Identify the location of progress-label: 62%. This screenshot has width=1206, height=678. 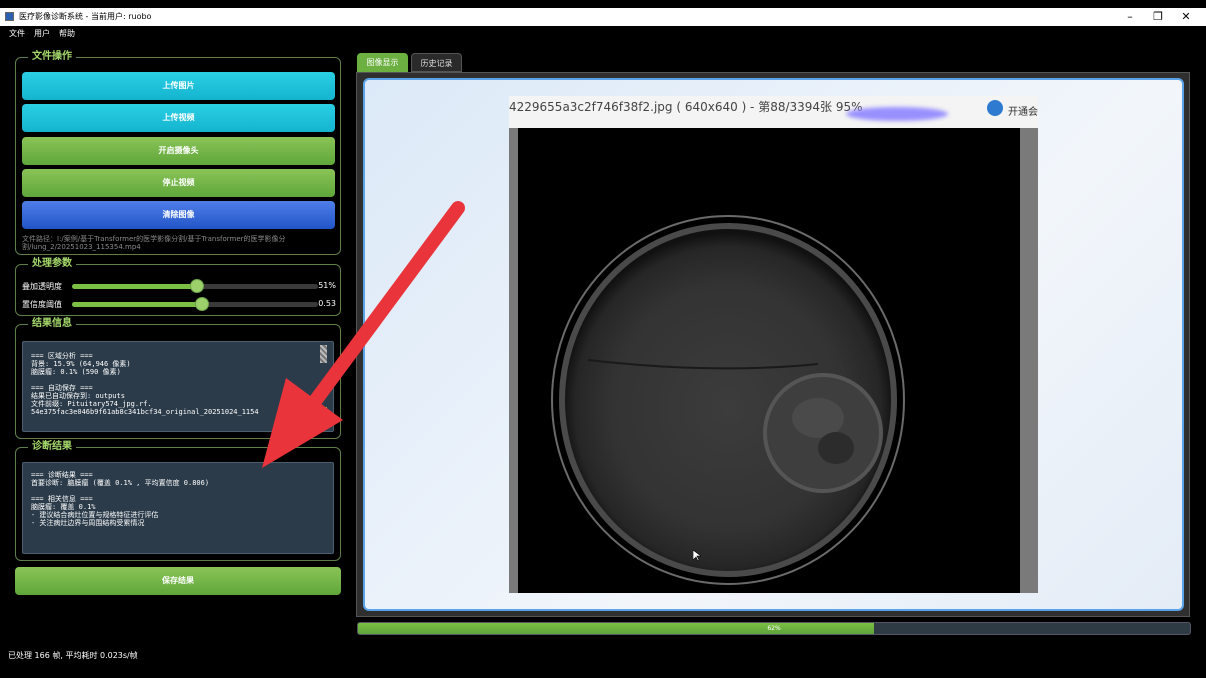
(774, 628).